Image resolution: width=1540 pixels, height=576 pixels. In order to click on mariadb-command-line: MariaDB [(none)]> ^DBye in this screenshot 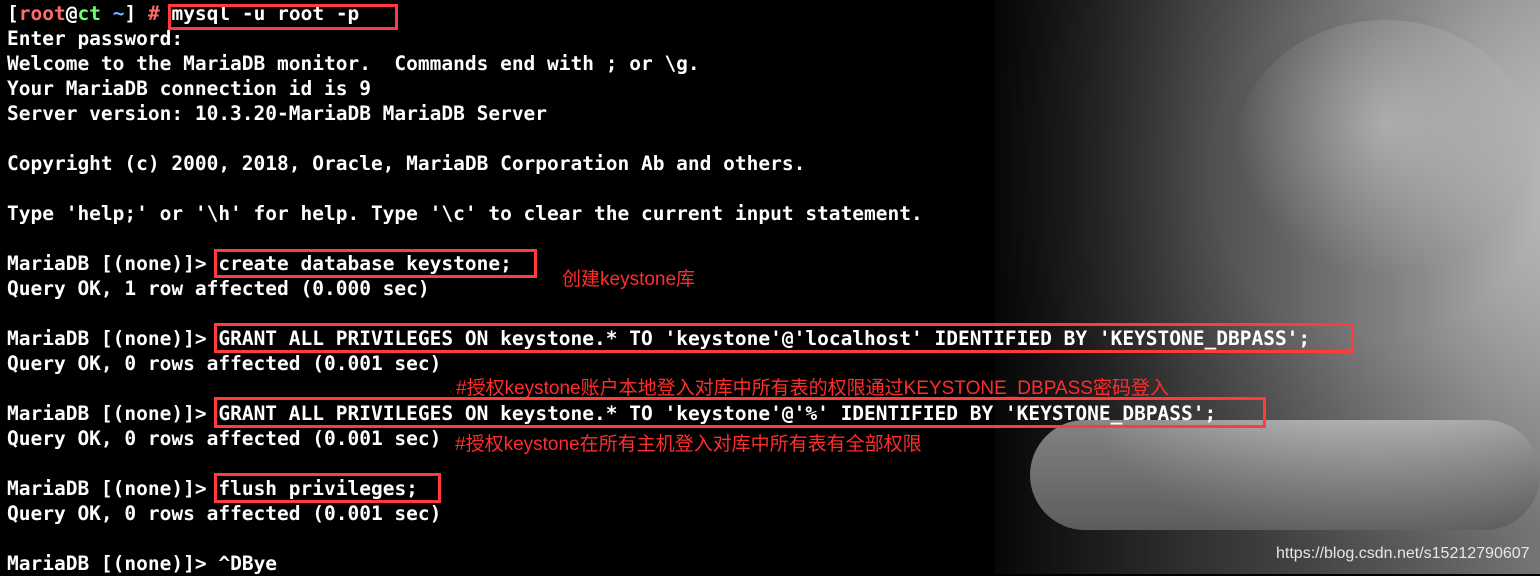, I will do `click(142, 563)`.